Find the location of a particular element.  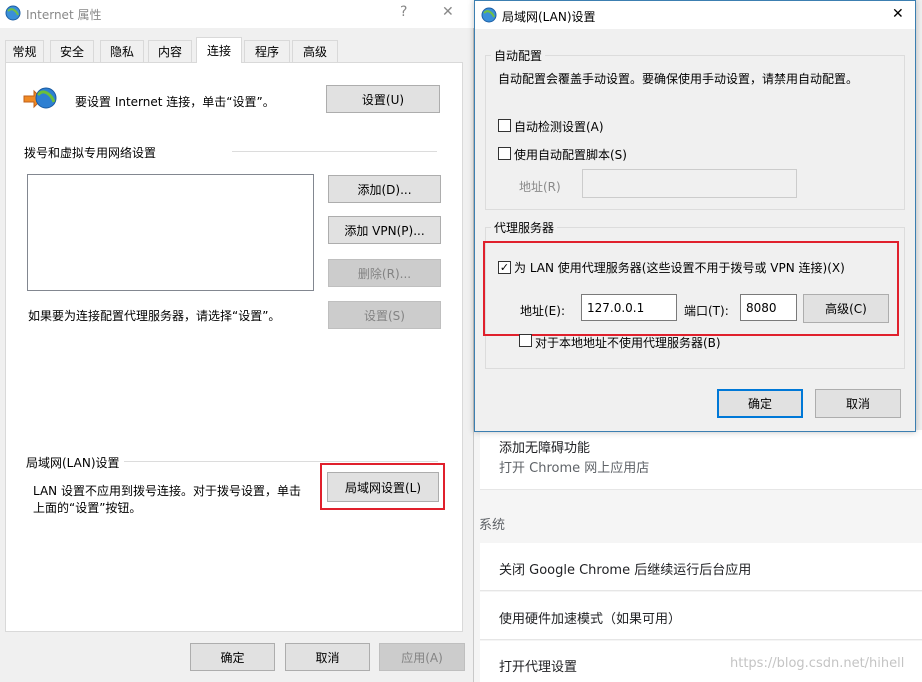

title-bar: Internet 属性 ? ✕ is located at coordinates (237, 14).